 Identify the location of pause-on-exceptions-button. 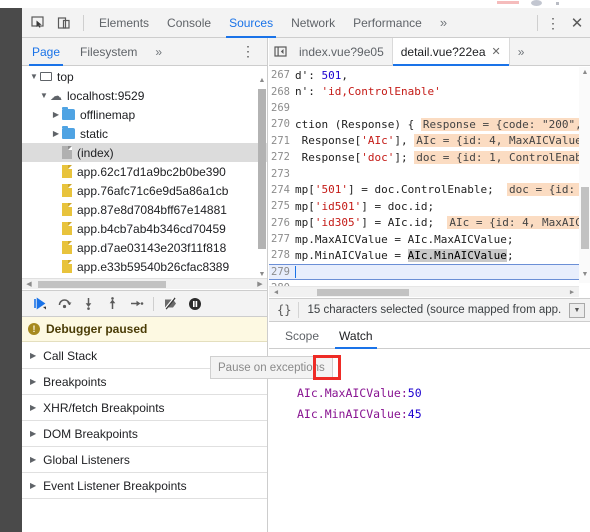
(195, 304).